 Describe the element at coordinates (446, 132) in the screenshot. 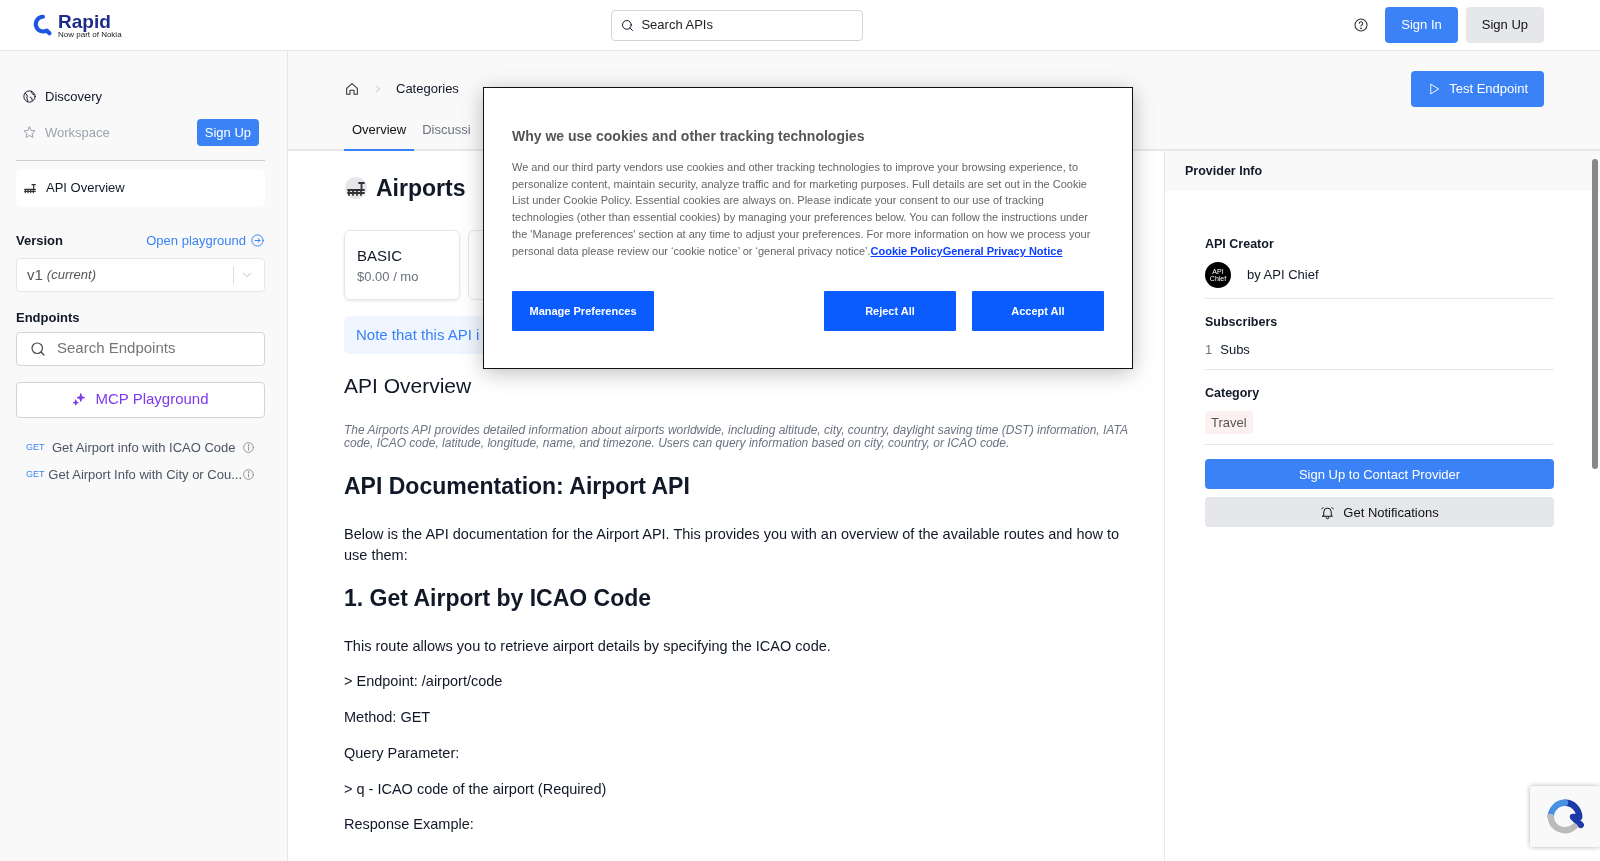

I see `tab: Discussi` at that location.